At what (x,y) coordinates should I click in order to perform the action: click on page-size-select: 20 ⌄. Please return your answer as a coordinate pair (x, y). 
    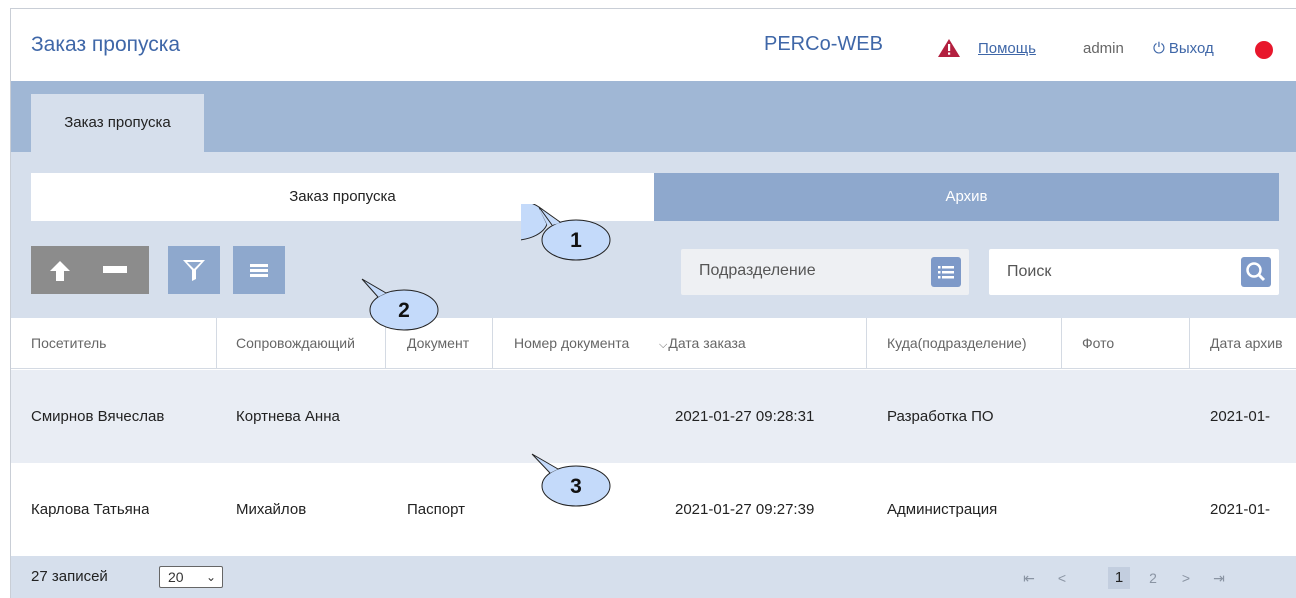
    Looking at the image, I should click on (191, 577).